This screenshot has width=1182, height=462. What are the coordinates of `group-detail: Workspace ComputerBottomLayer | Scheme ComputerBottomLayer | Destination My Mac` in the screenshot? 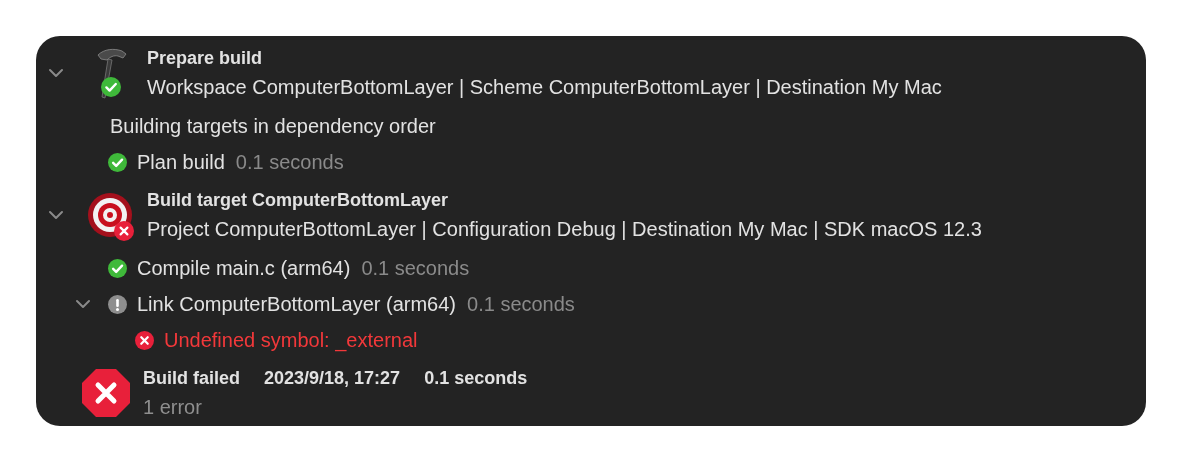 It's located at (544, 87).